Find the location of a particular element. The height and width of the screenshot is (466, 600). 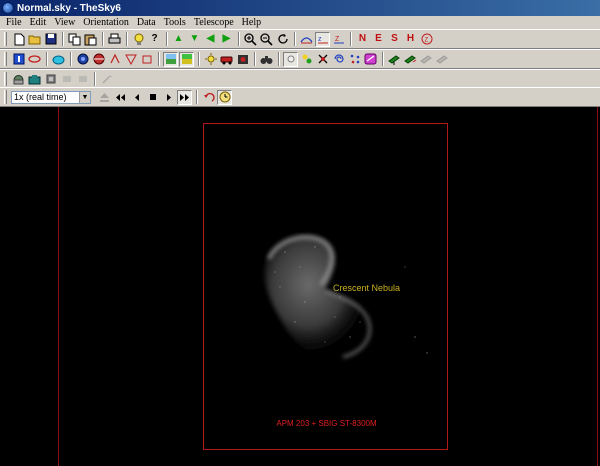

open-cluster-icon is located at coordinates (354, 59).